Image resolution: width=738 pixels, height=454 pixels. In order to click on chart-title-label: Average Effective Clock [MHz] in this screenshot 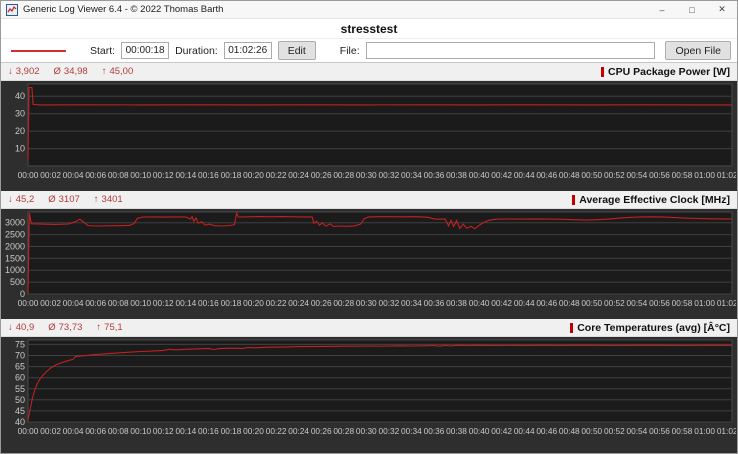, I will do `click(654, 199)`.